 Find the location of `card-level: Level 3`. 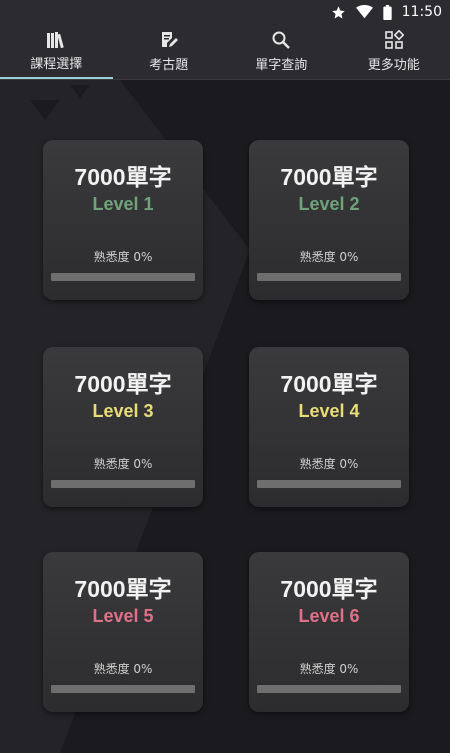

card-level: Level 3 is located at coordinates (123, 411).